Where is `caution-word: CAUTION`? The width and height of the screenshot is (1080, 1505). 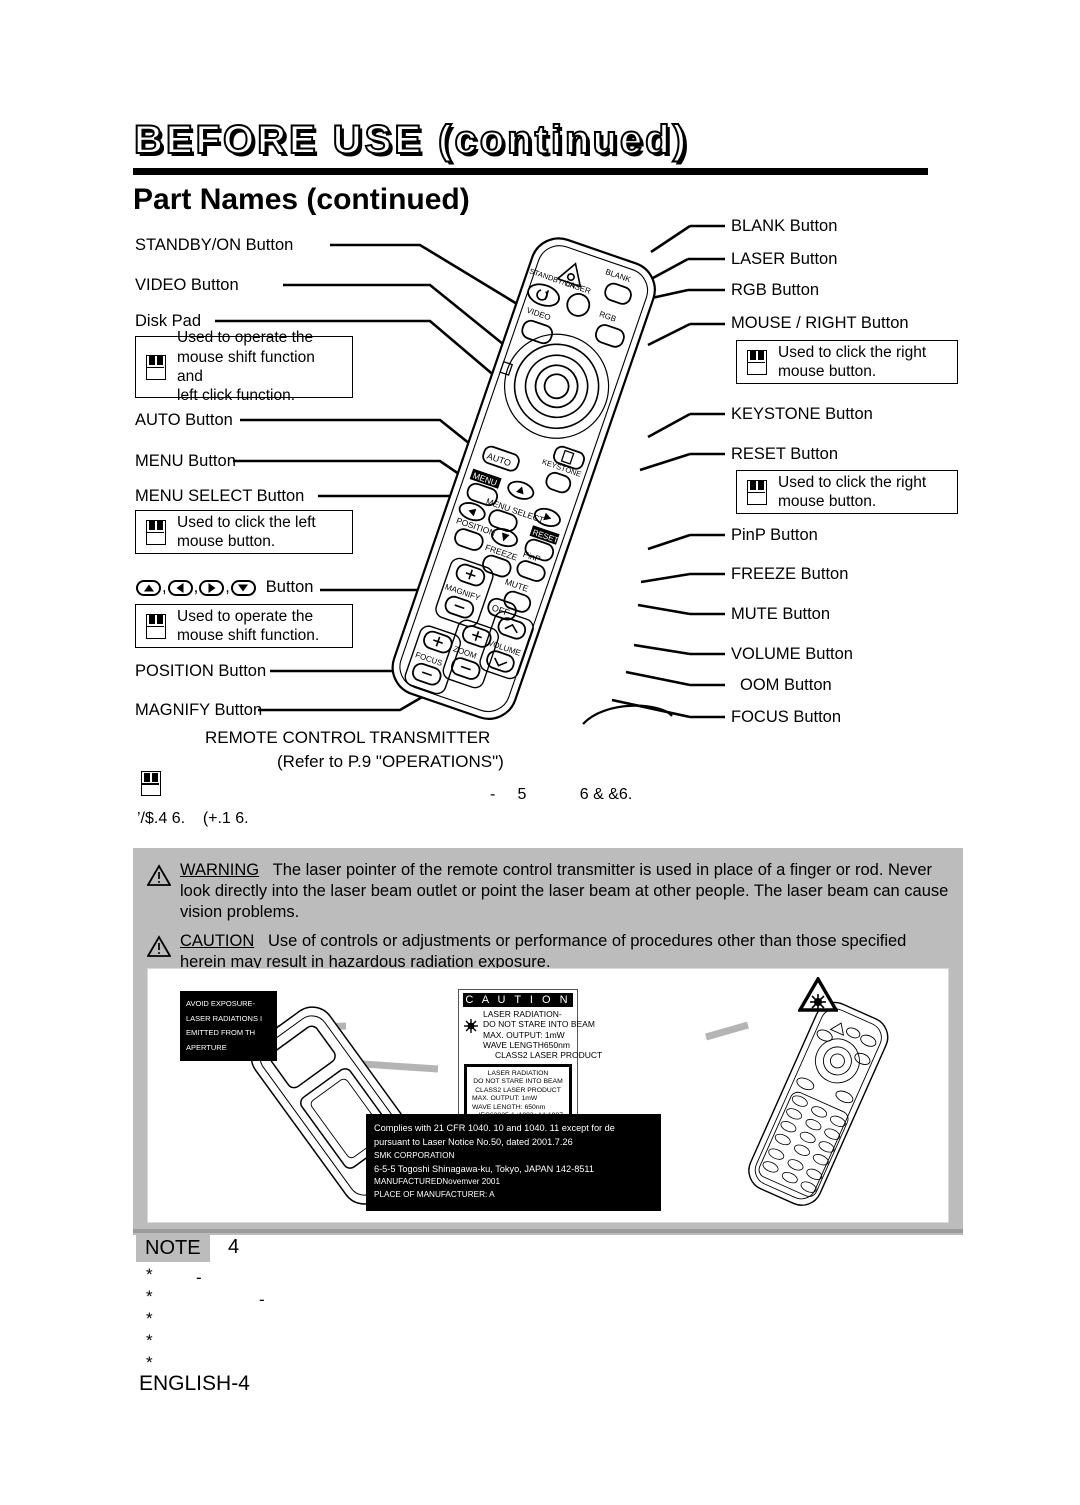 caution-word: CAUTION is located at coordinates (217, 940).